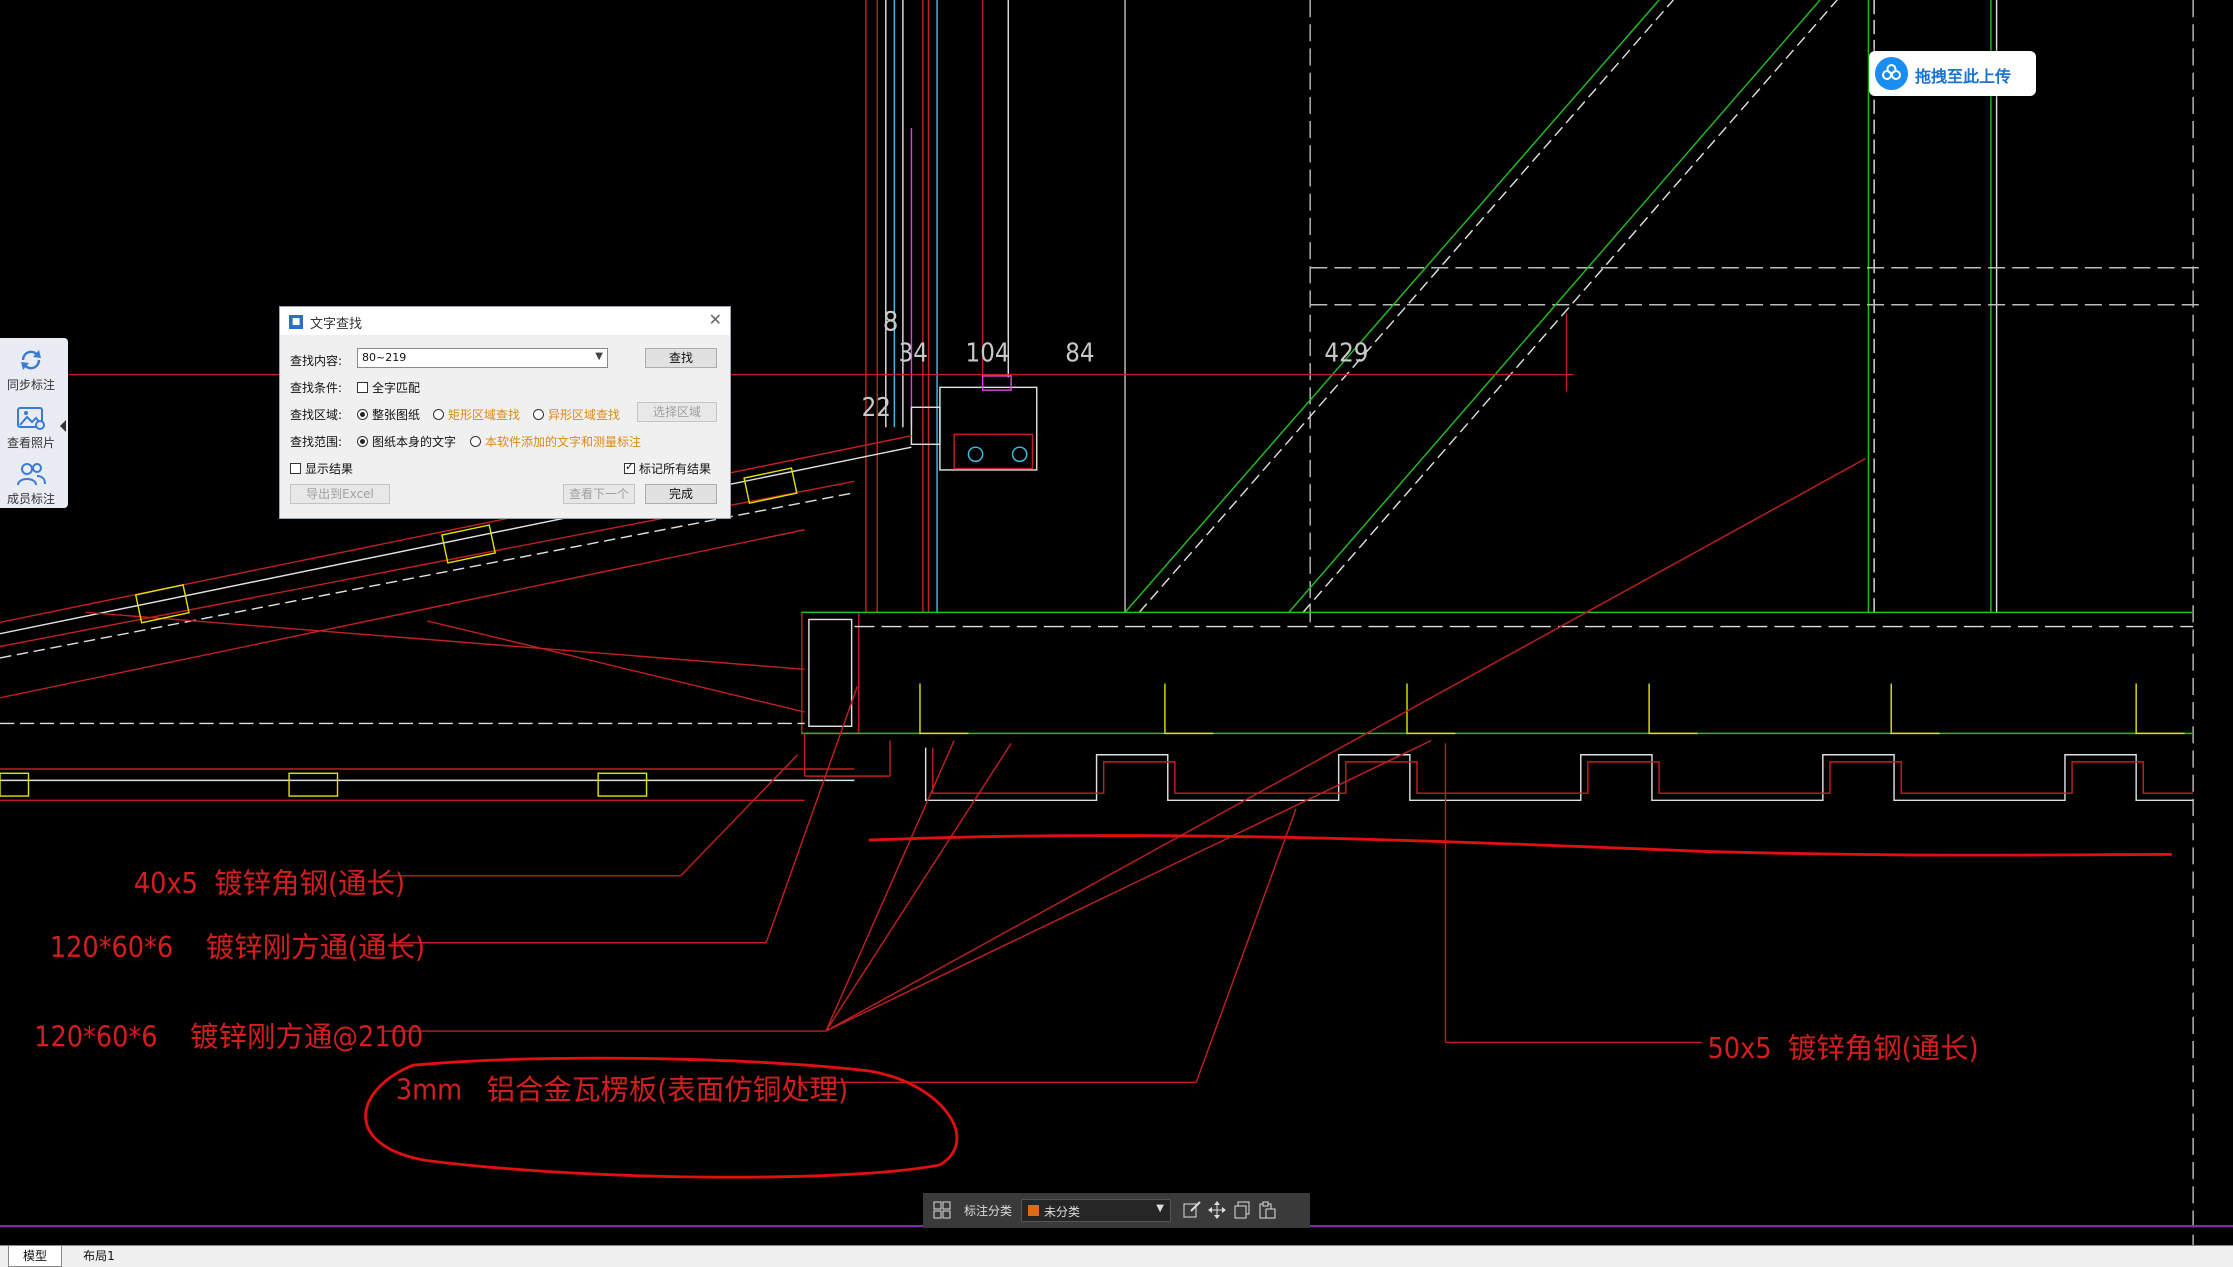 The width and height of the screenshot is (2233, 1267). I want to click on member-annotation-label: 成员标注, so click(30, 499).